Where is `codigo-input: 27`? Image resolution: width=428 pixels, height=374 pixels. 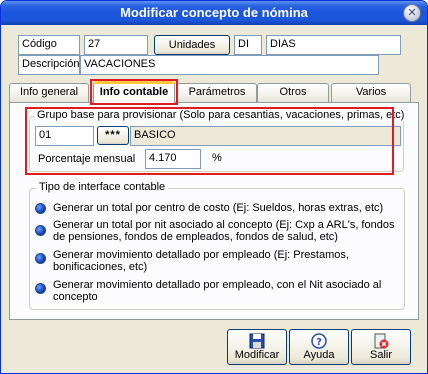 codigo-input: 27 is located at coordinates (116, 45).